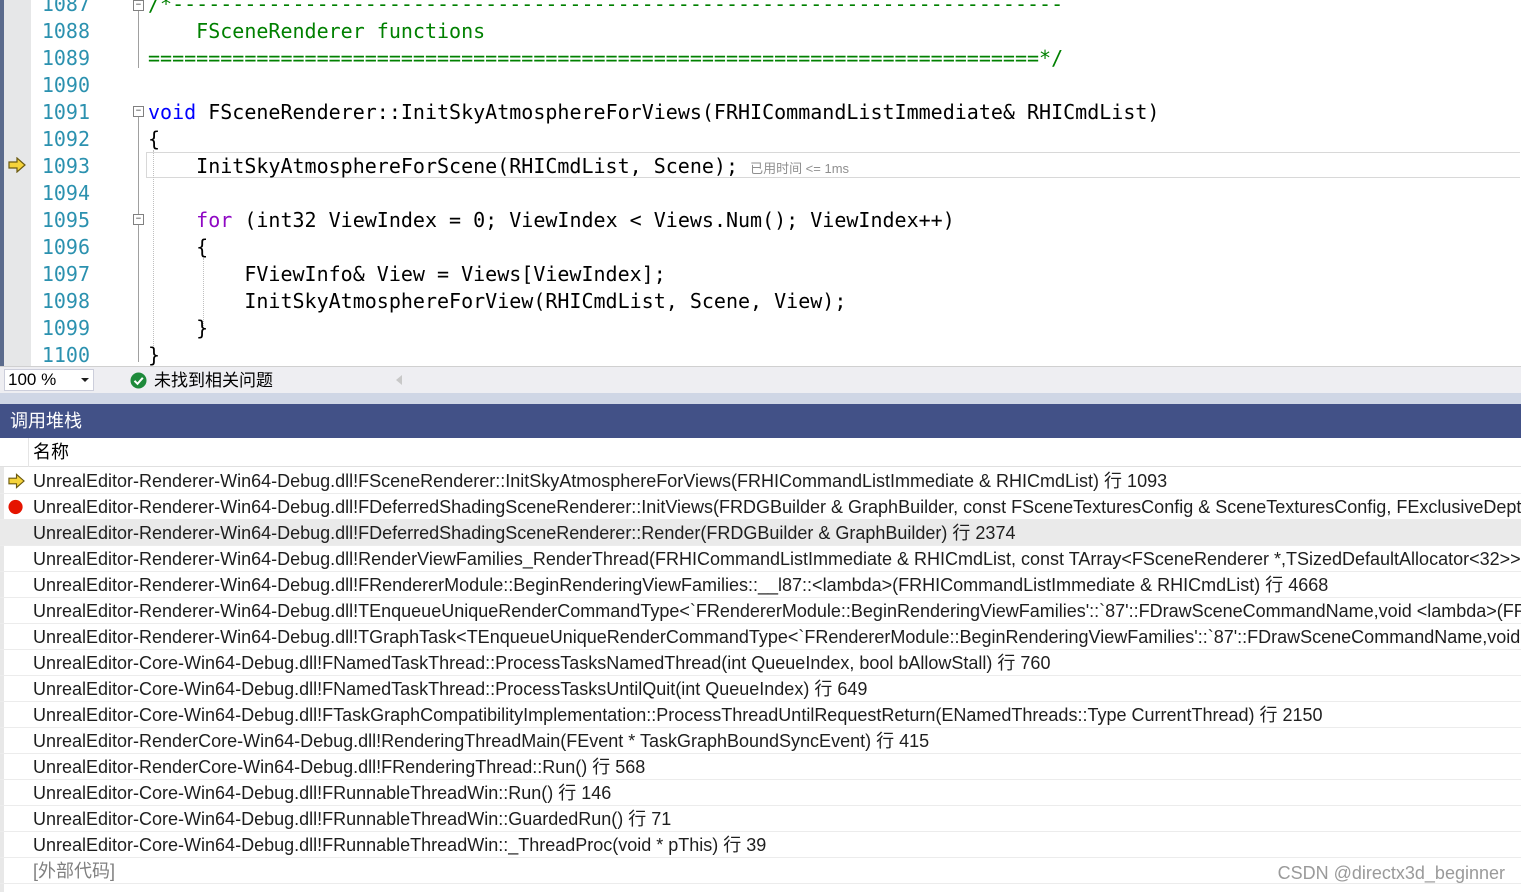  Describe the element at coordinates (65, 193) in the screenshot. I see `line-number: 1094` at that location.